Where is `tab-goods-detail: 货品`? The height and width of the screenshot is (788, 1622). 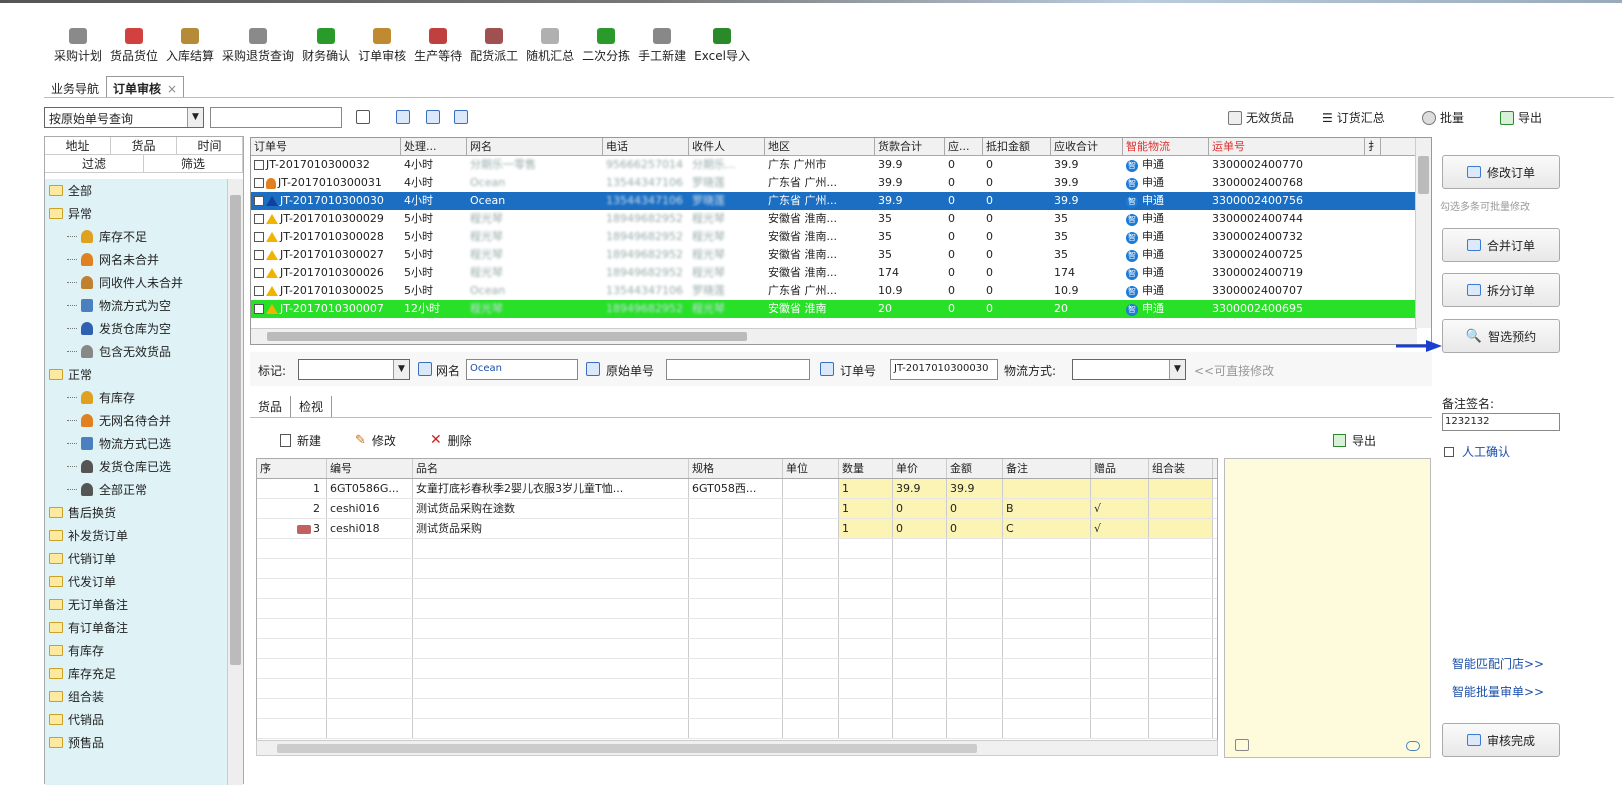
tab-goods-detail: 货品 is located at coordinates (271, 406).